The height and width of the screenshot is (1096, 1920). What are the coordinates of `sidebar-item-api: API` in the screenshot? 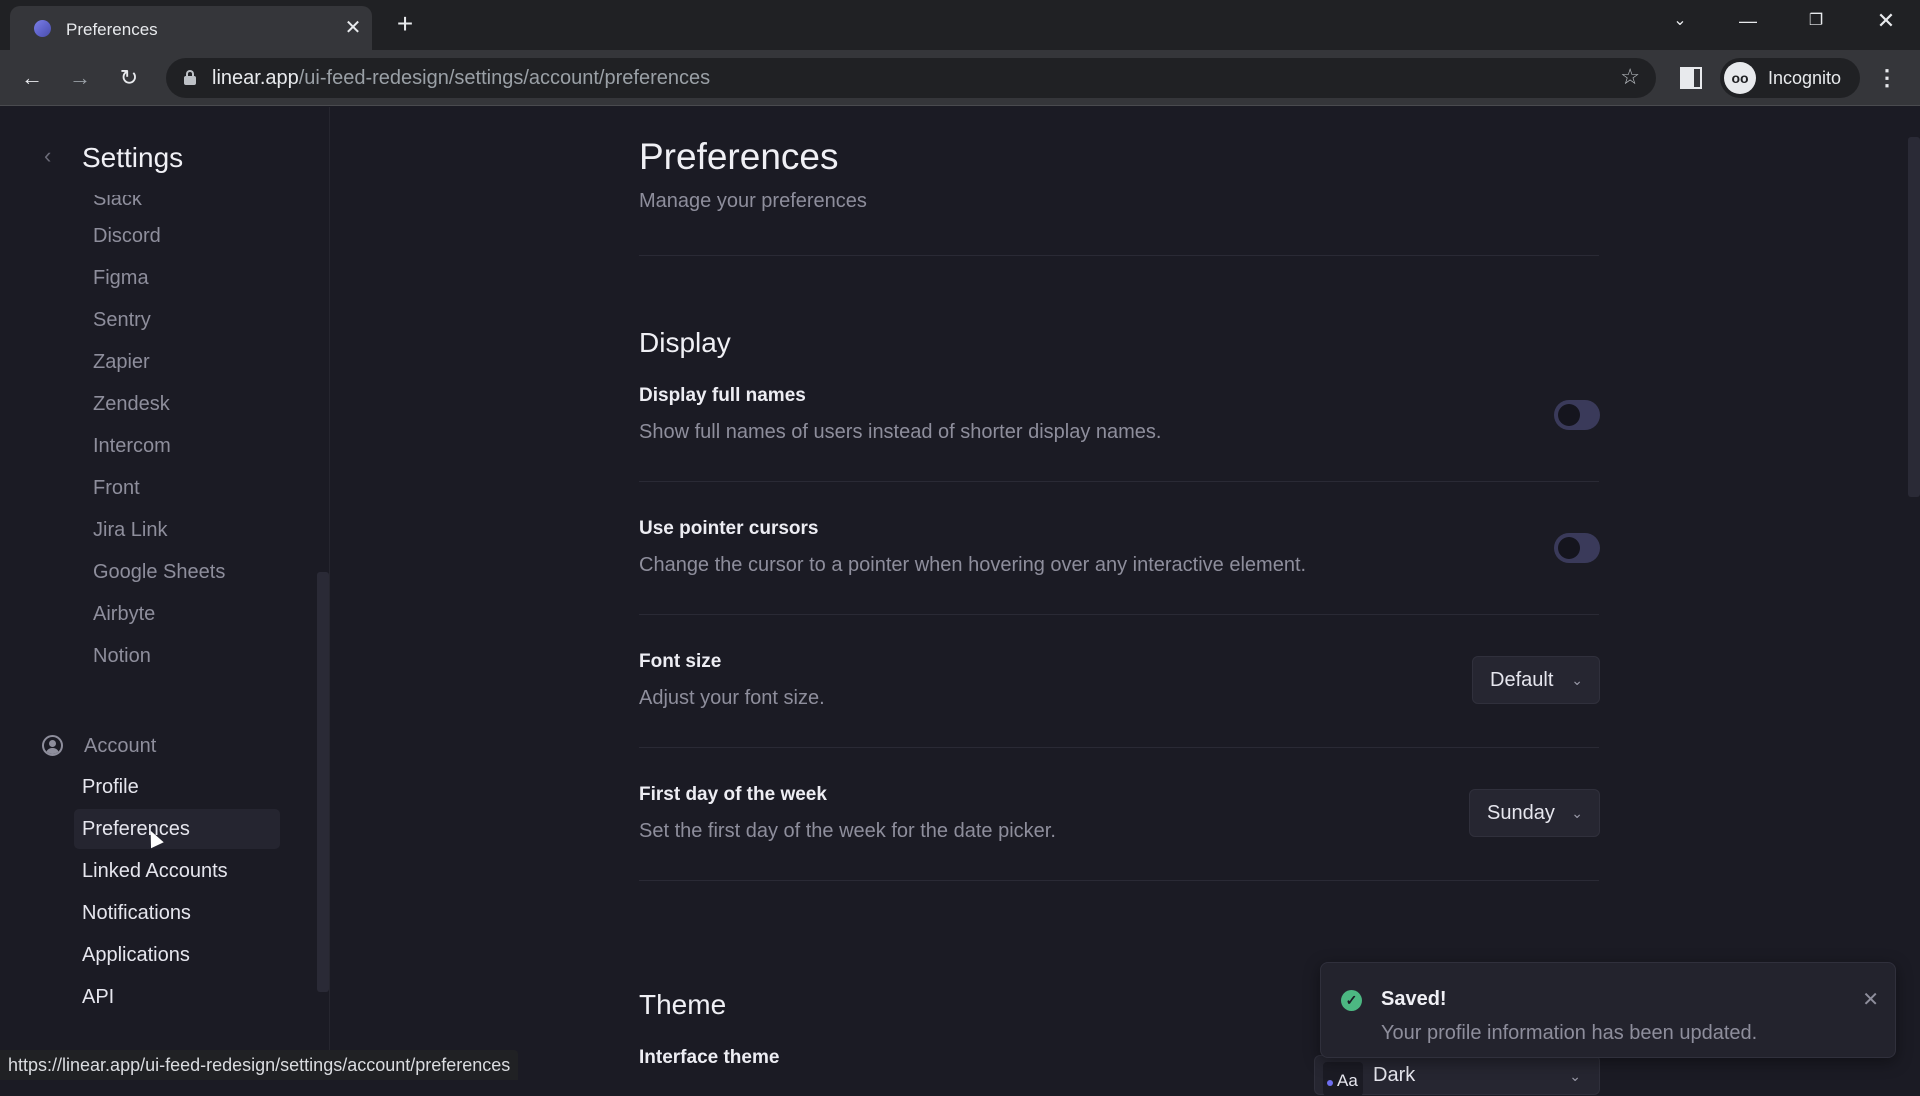 It's located at (177, 997).